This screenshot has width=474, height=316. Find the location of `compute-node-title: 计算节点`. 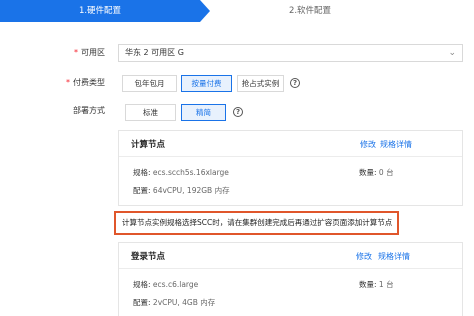

compute-node-title: 计算节点 is located at coordinates (148, 145).